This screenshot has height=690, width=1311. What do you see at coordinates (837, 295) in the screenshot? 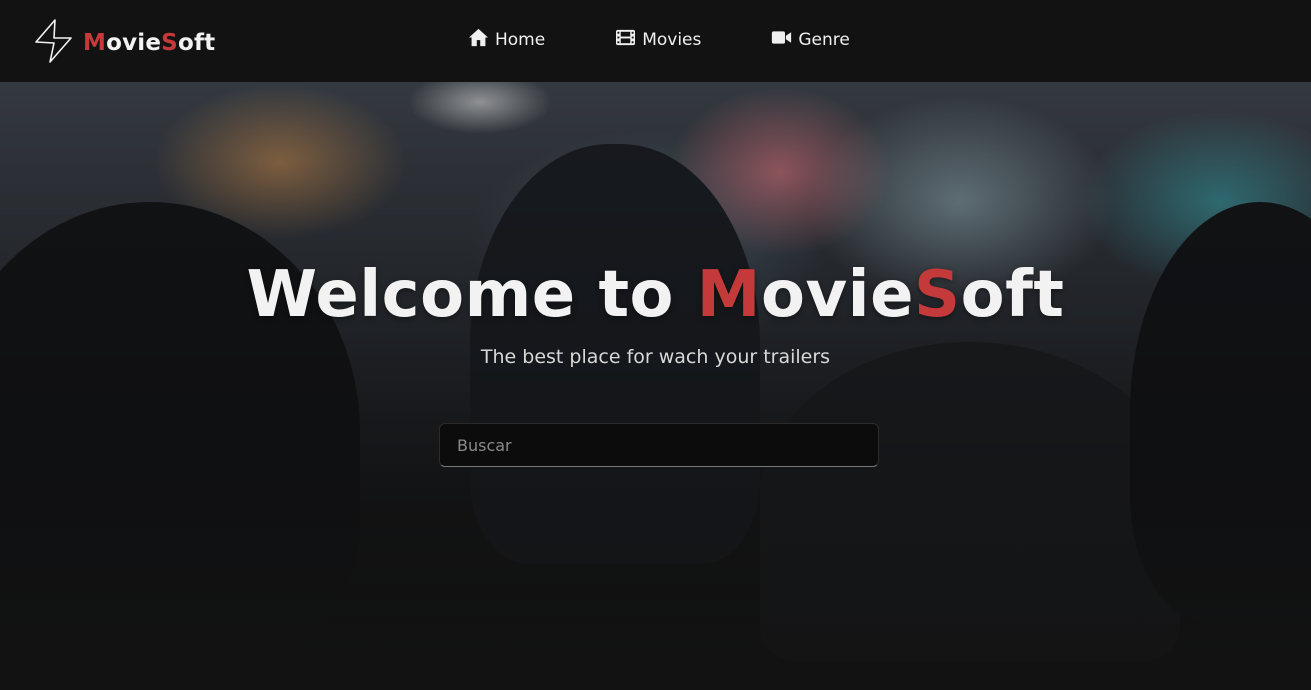
I see `hero-title-part: ovie` at bounding box center [837, 295].